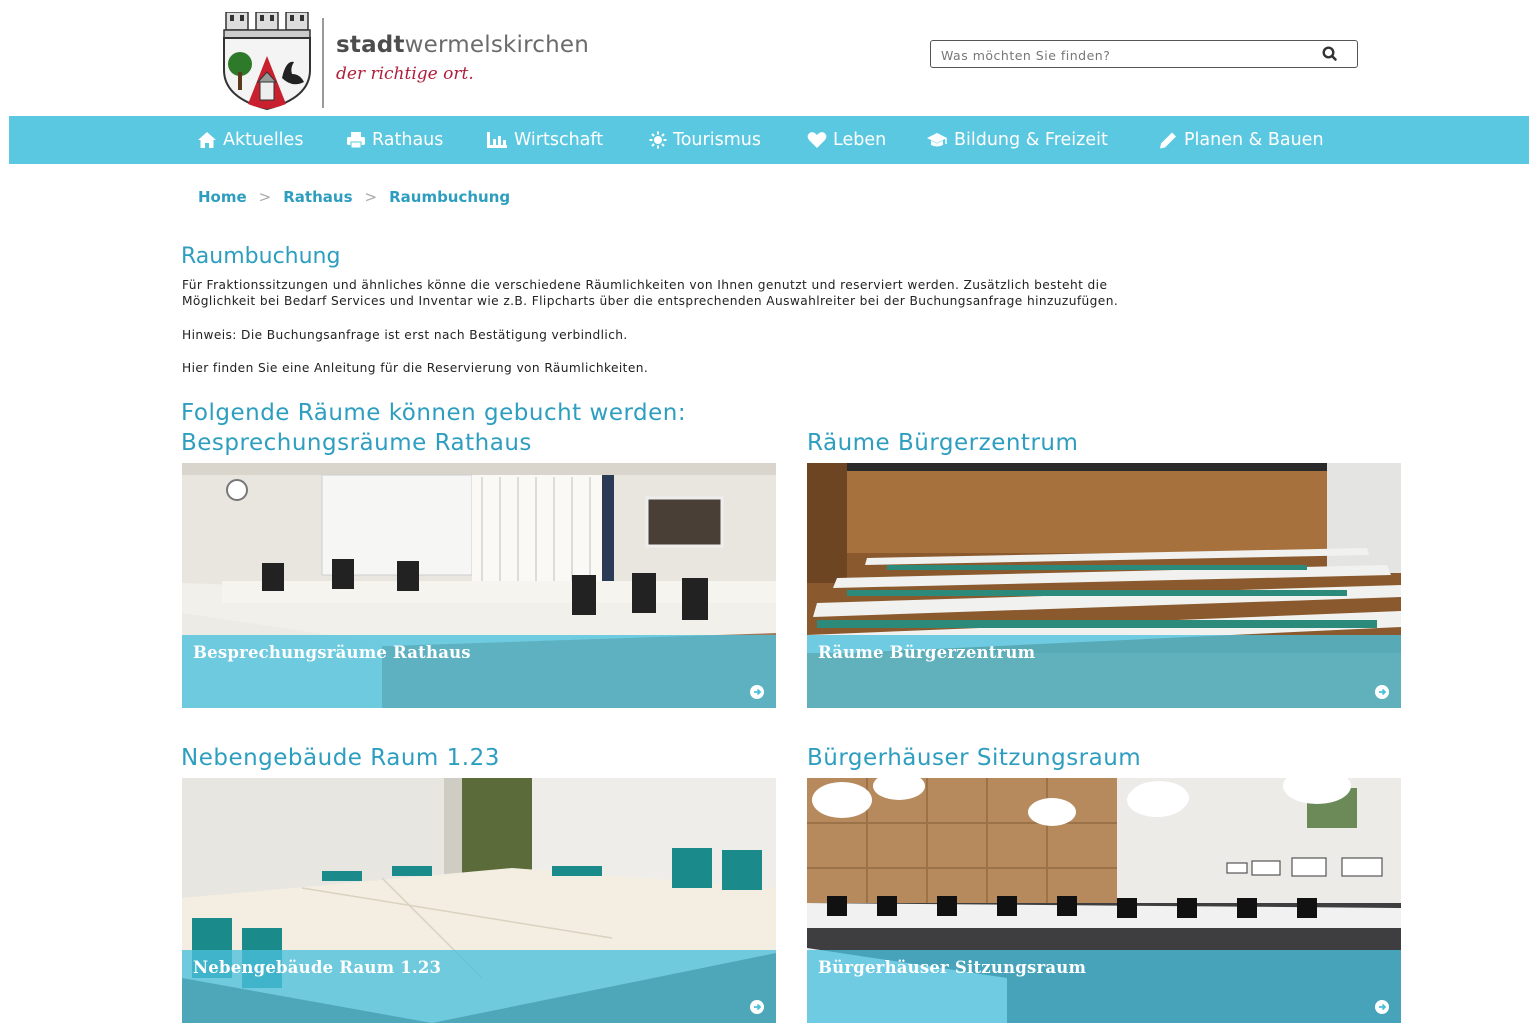 The height and width of the screenshot is (1023, 1529). I want to click on nav-item-planen-bauen: Planen & Bauen, so click(1241, 140).